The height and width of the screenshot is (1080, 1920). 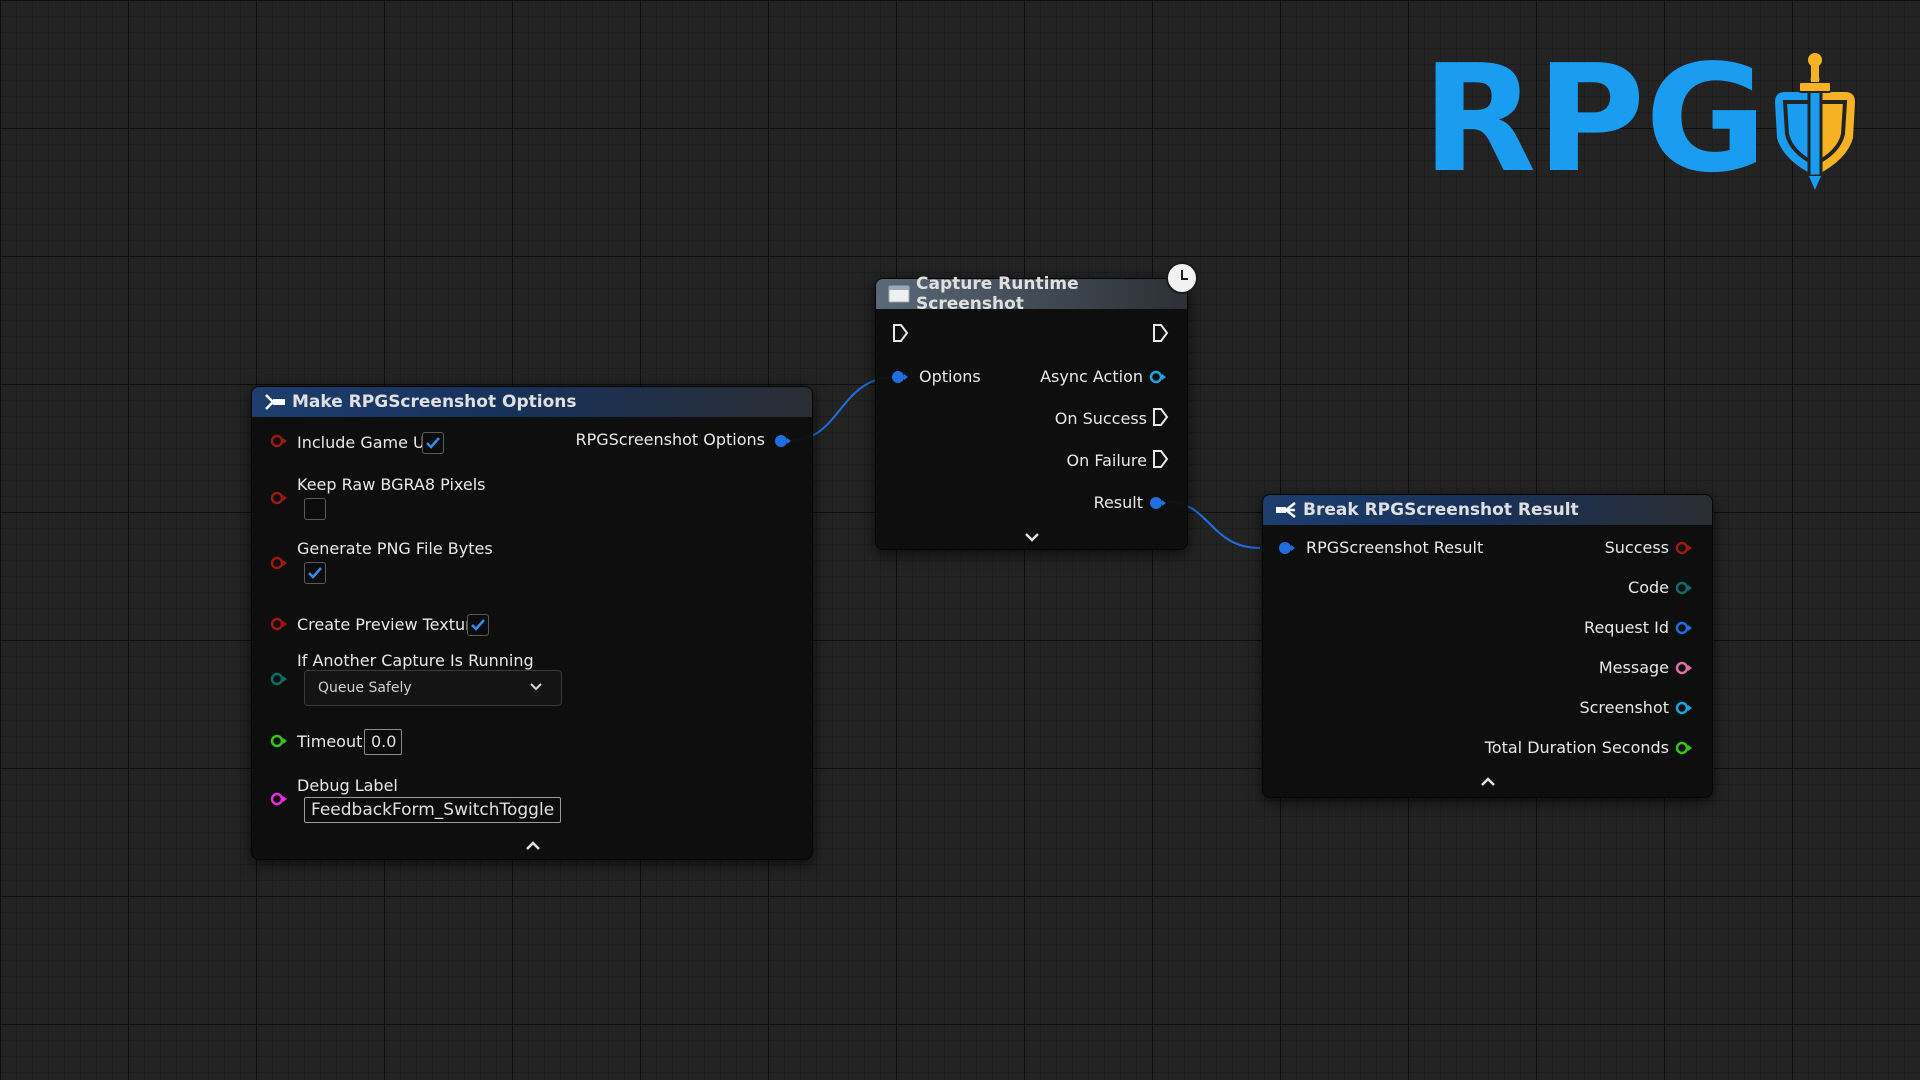 I want to click on screenshot-pin, so click(x=1684, y=708).